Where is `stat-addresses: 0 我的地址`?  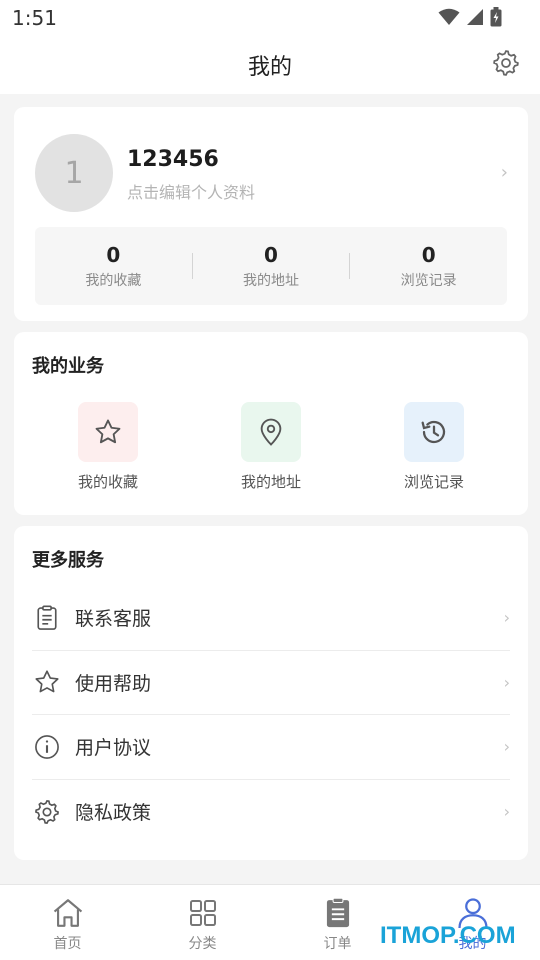
stat-addresses: 0 我的地址 is located at coordinates (271, 266).